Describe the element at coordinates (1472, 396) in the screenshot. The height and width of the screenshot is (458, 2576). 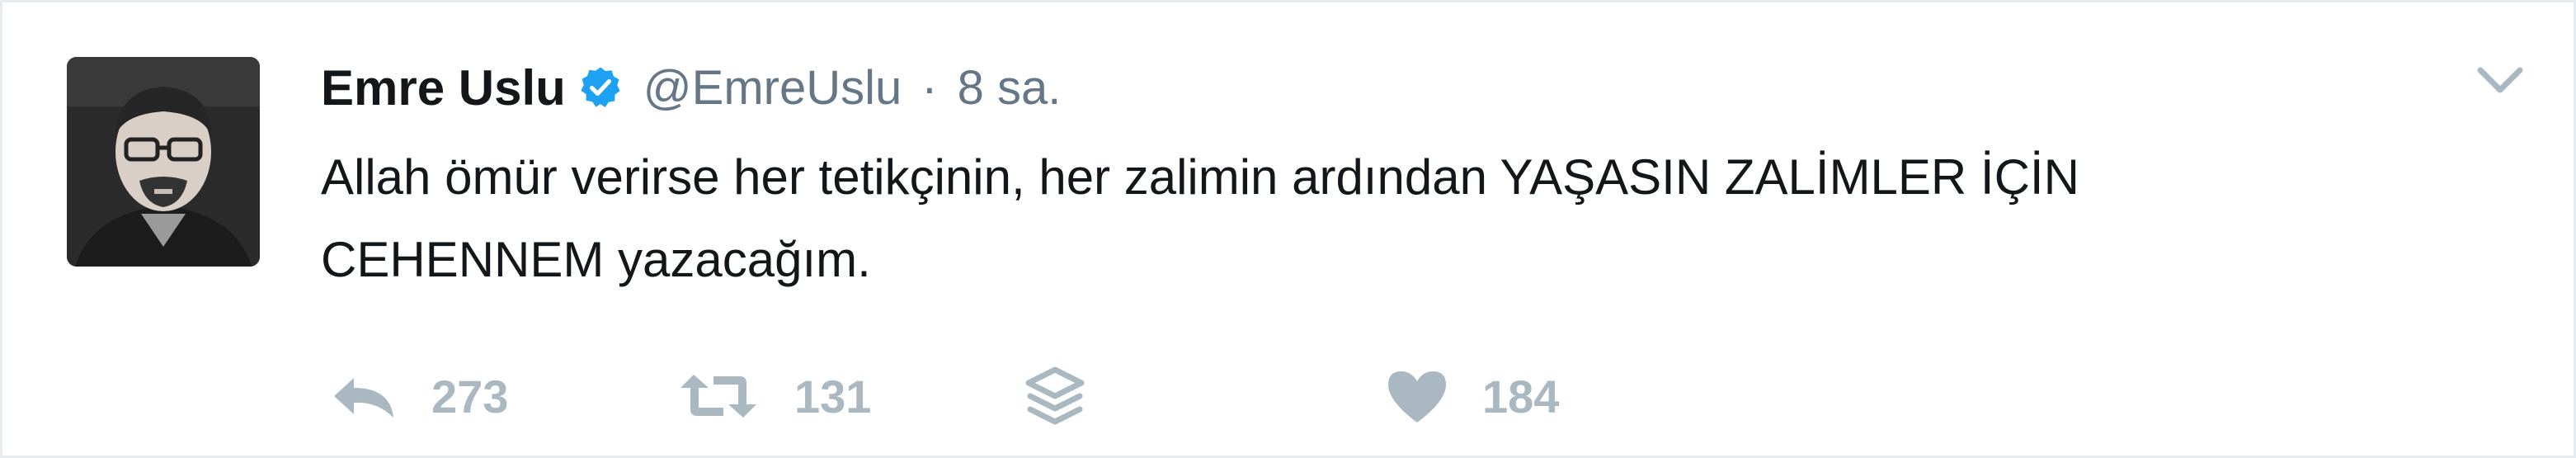
I see `like-button: 184` at that location.